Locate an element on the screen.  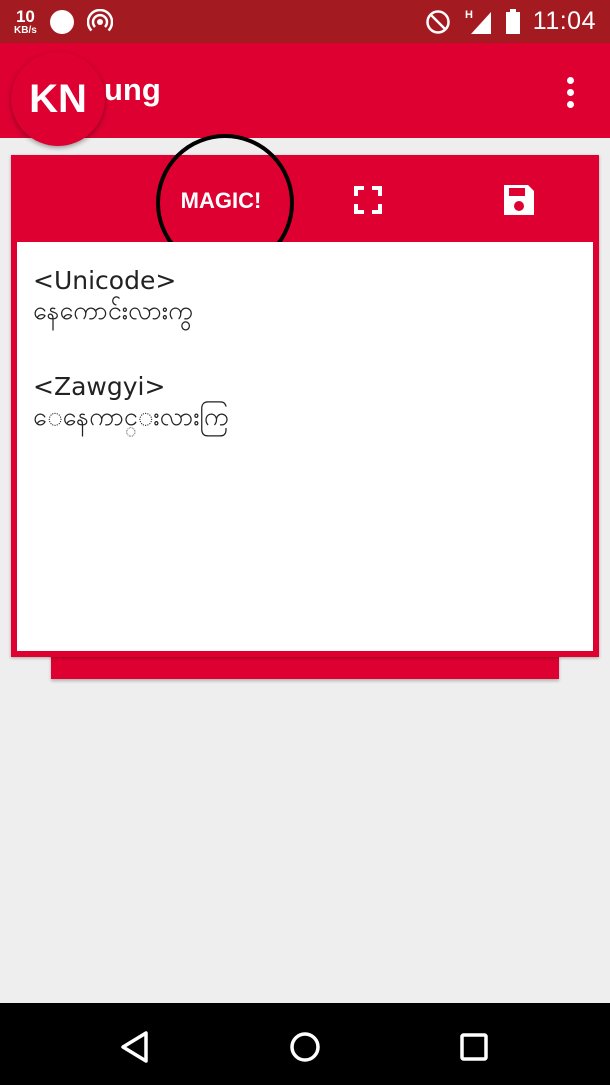
network-type-label: H is located at coordinates (469, 15).